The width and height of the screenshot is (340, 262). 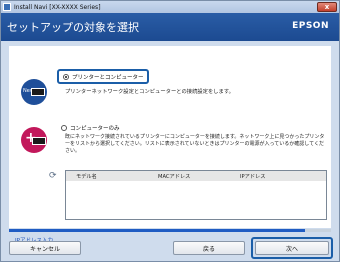 I want to click on close-window-button: x, so click(x=327, y=7).